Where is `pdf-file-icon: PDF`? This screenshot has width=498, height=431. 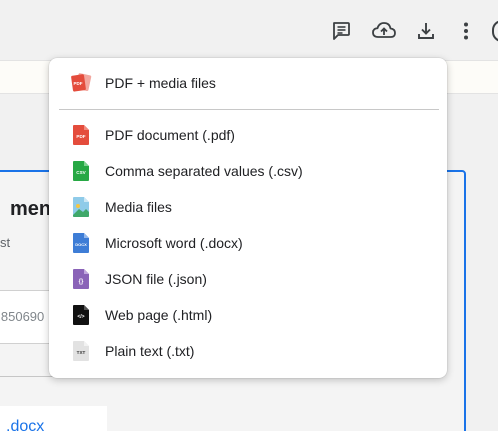
pdf-file-icon: PDF is located at coordinates (81, 135).